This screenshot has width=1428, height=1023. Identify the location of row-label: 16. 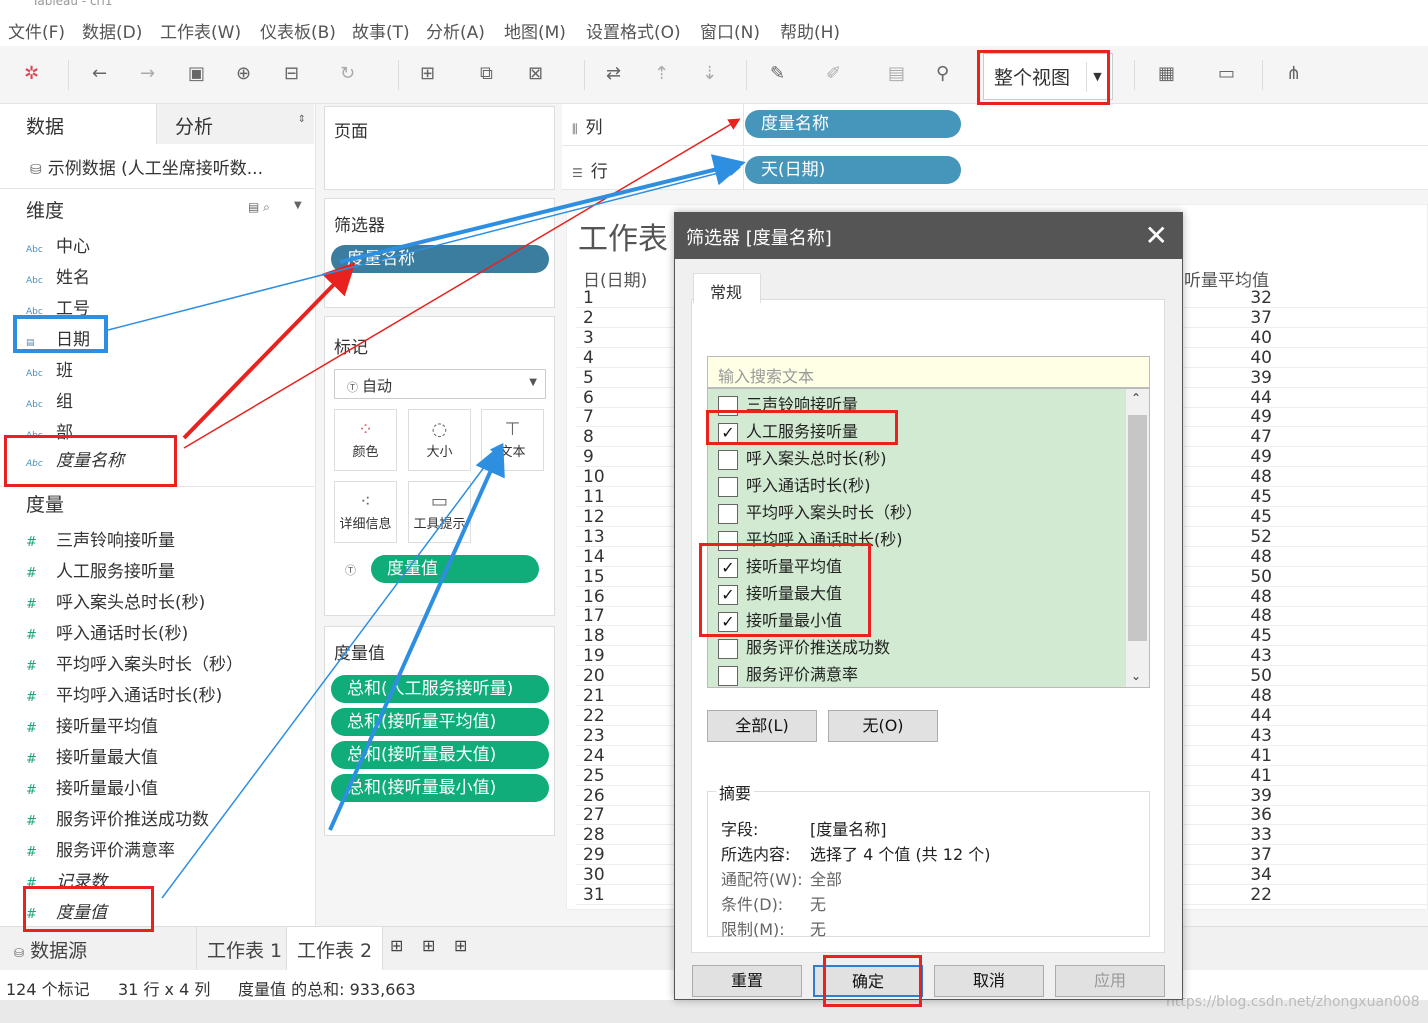
(594, 597).